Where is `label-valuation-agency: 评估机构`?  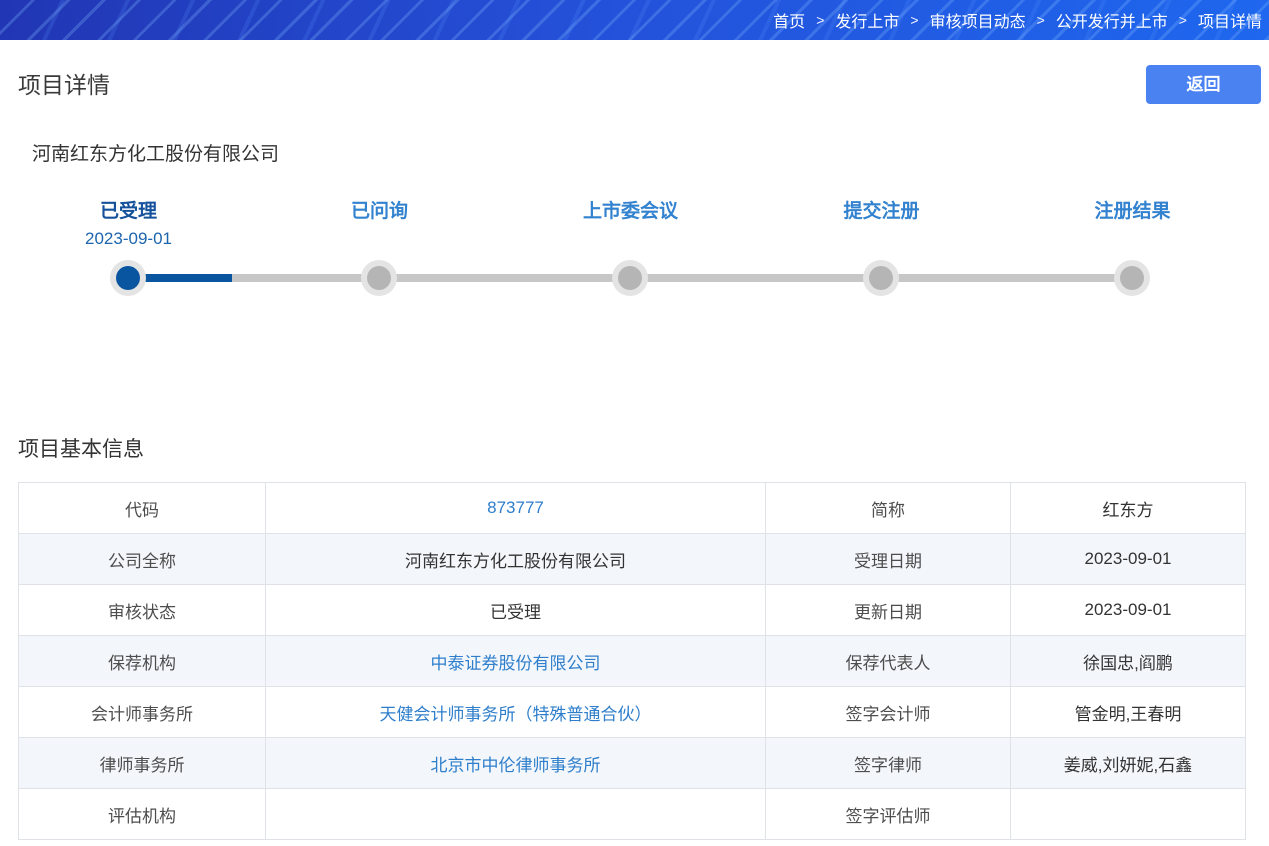
label-valuation-agency: 评估机构 is located at coordinates (142, 814).